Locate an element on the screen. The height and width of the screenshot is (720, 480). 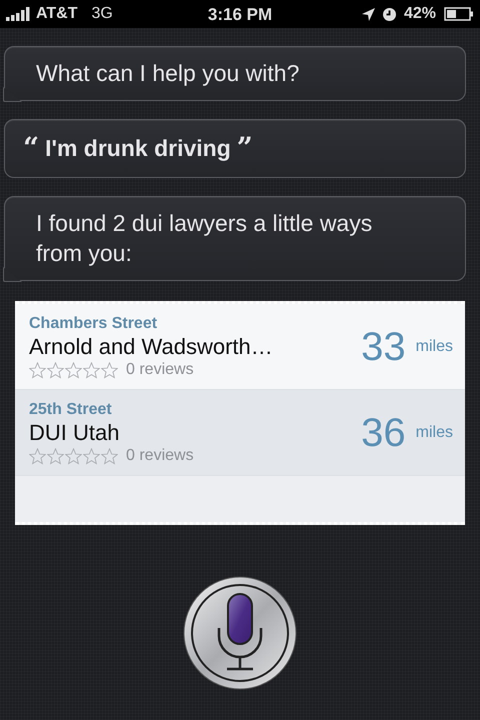
signal-icon is located at coordinates (18, 14).